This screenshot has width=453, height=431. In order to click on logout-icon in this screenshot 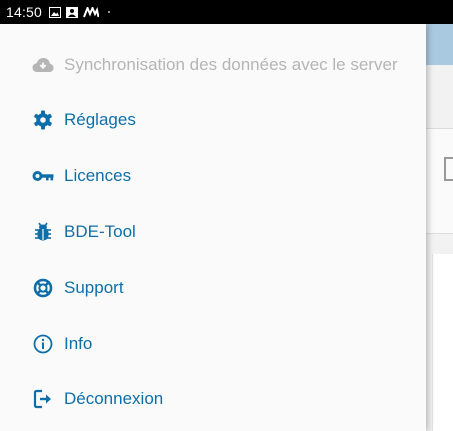, I will do `click(43, 399)`.